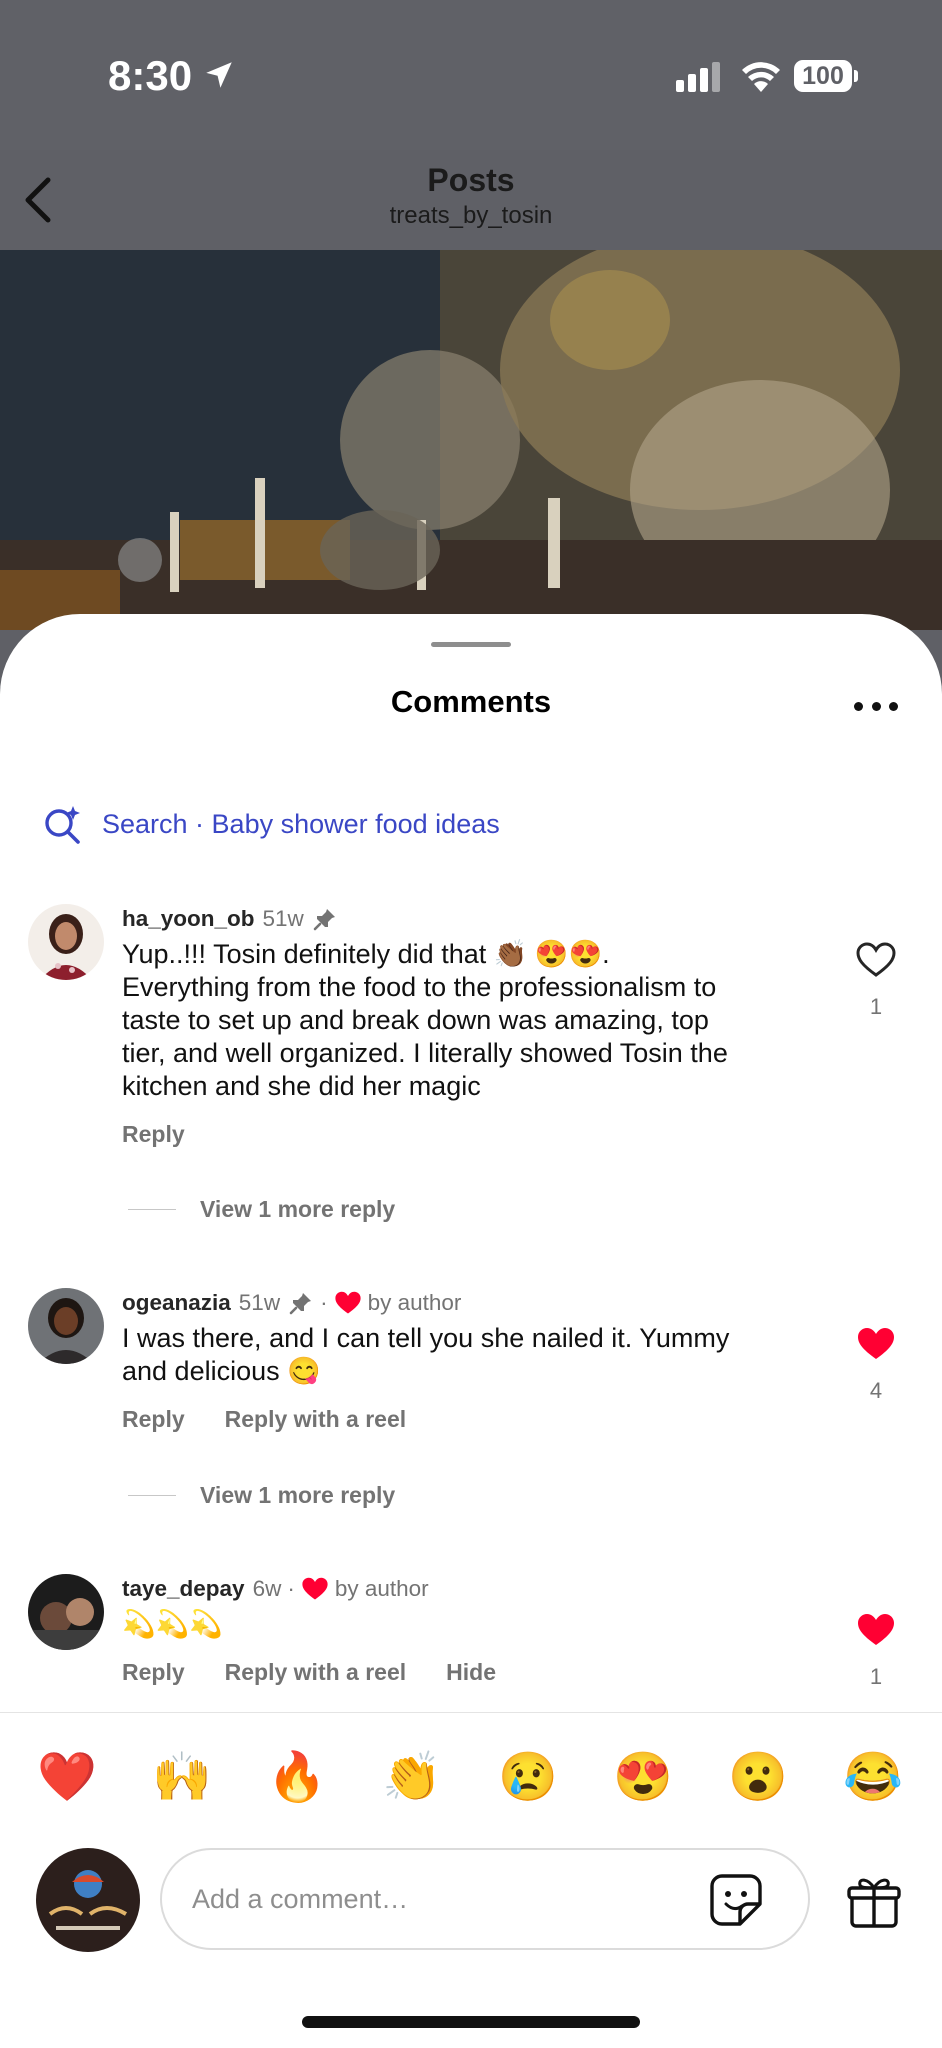 This screenshot has width=942, height=2048. Describe the element at coordinates (856, 76) in the screenshot. I see `battery-tip` at that location.